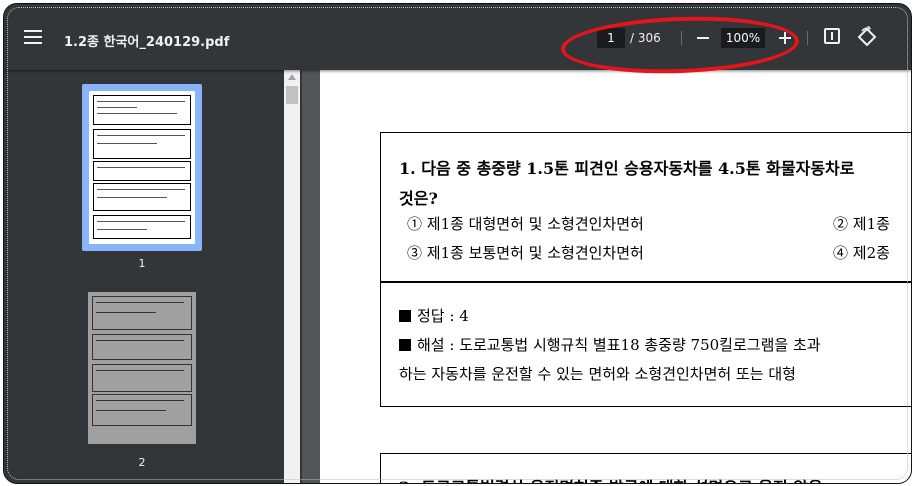  What do you see at coordinates (418, 198) in the screenshot?
I see `question-title-continued: 것은?` at bounding box center [418, 198].